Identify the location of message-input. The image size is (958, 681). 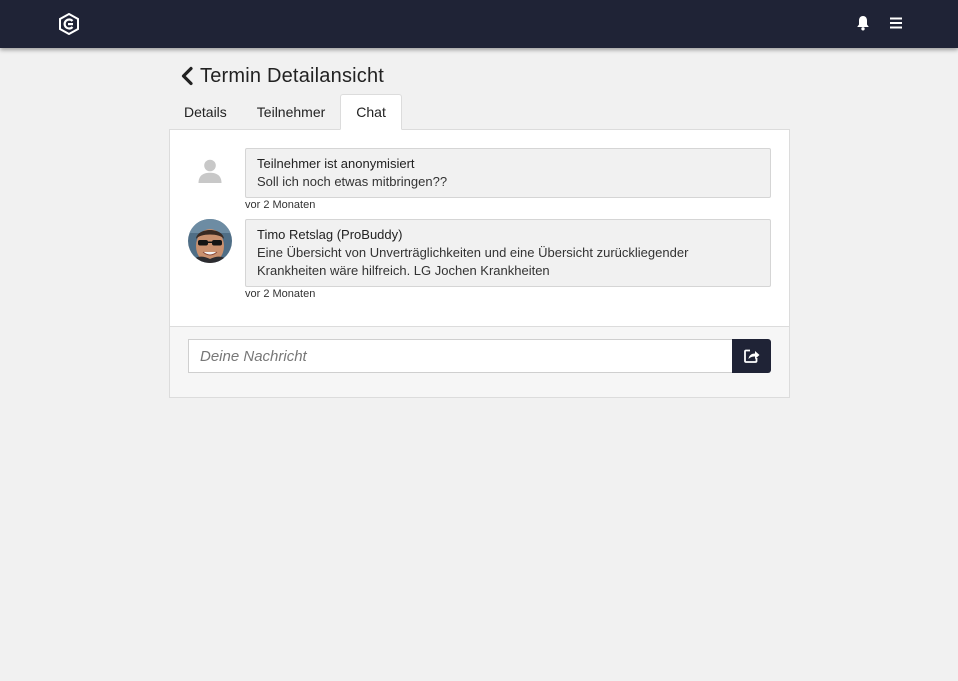
(460, 356).